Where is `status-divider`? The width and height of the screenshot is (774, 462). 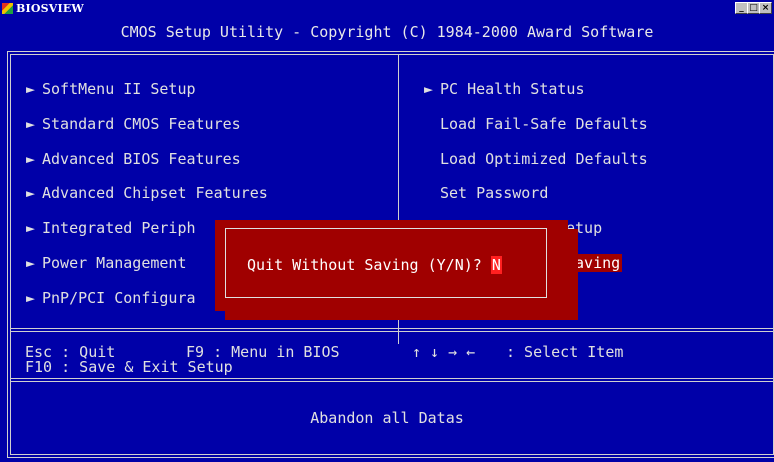
status-divider is located at coordinates (392, 378).